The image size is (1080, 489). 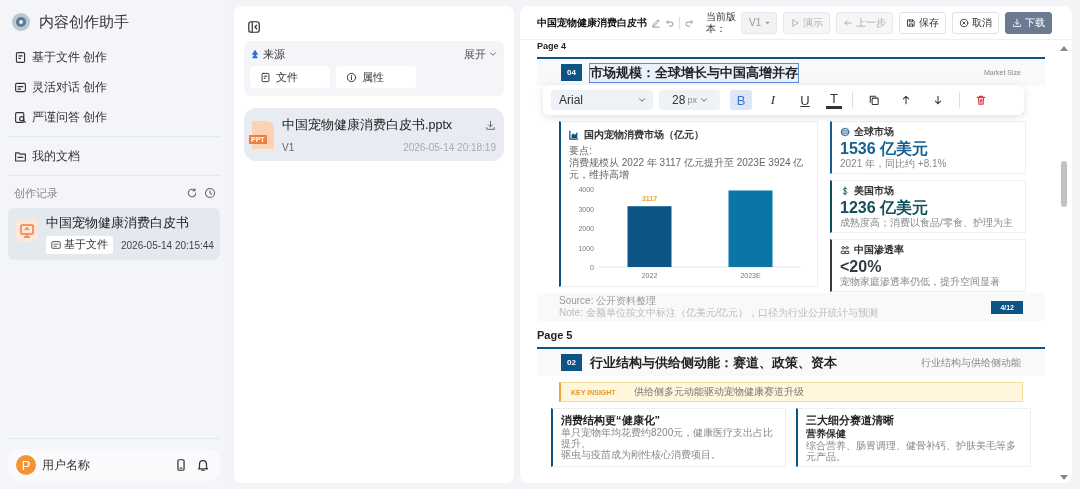 What do you see at coordinates (911, 22) in the screenshot?
I see `save-icon` at bounding box center [911, 22].